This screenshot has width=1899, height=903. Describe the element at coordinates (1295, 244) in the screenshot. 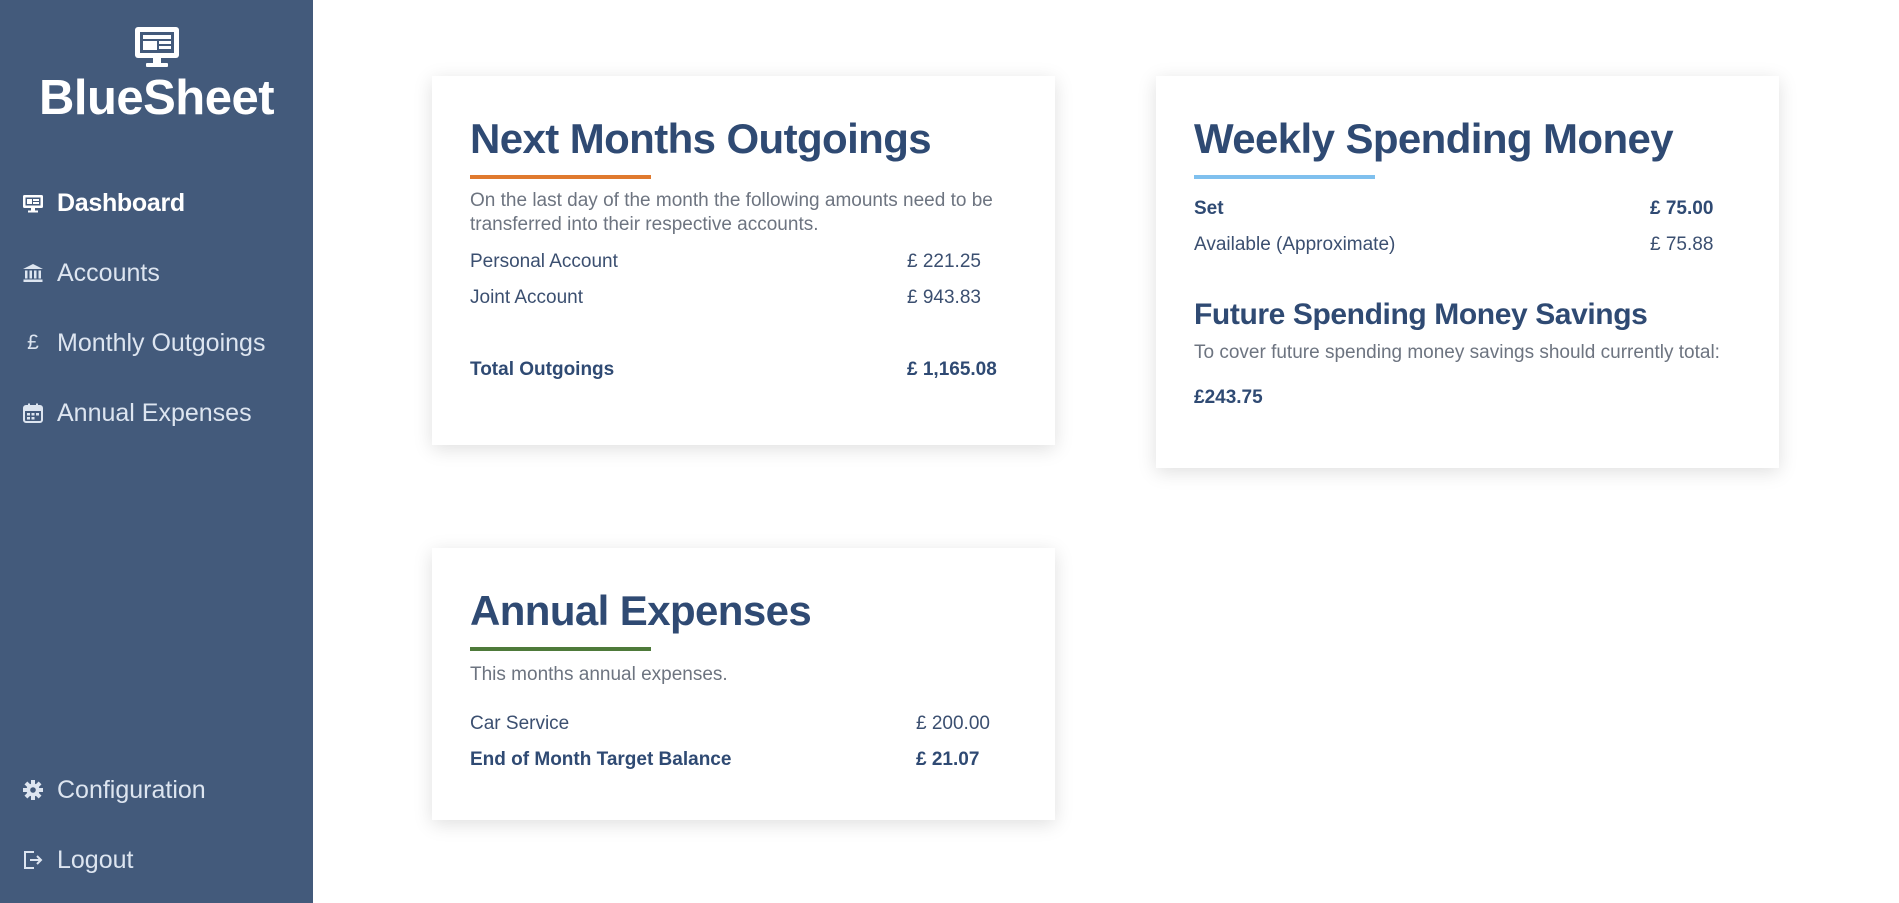

I see `weekly-available-label: Available (Approximate)` at that location.